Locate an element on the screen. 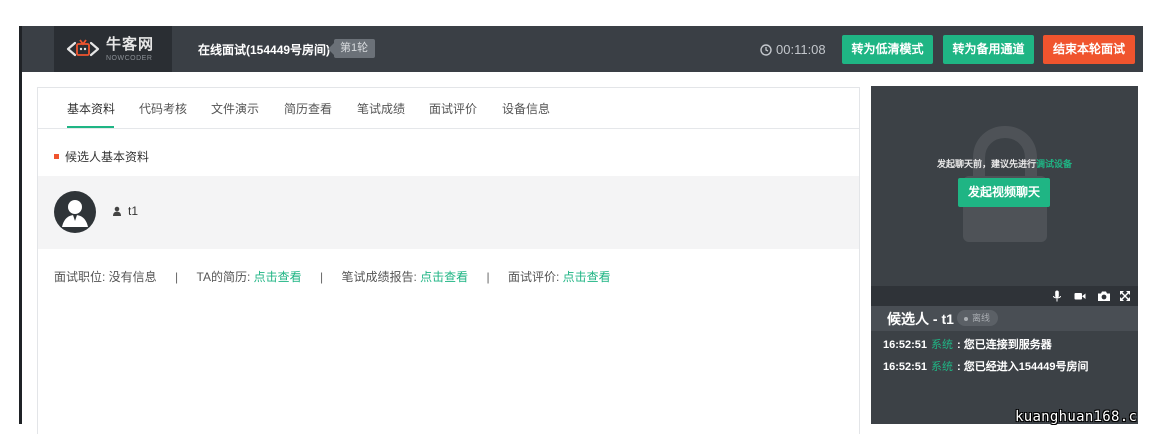  end-round-button: 结束本轮面试 is located at coordinates (1089, 49).